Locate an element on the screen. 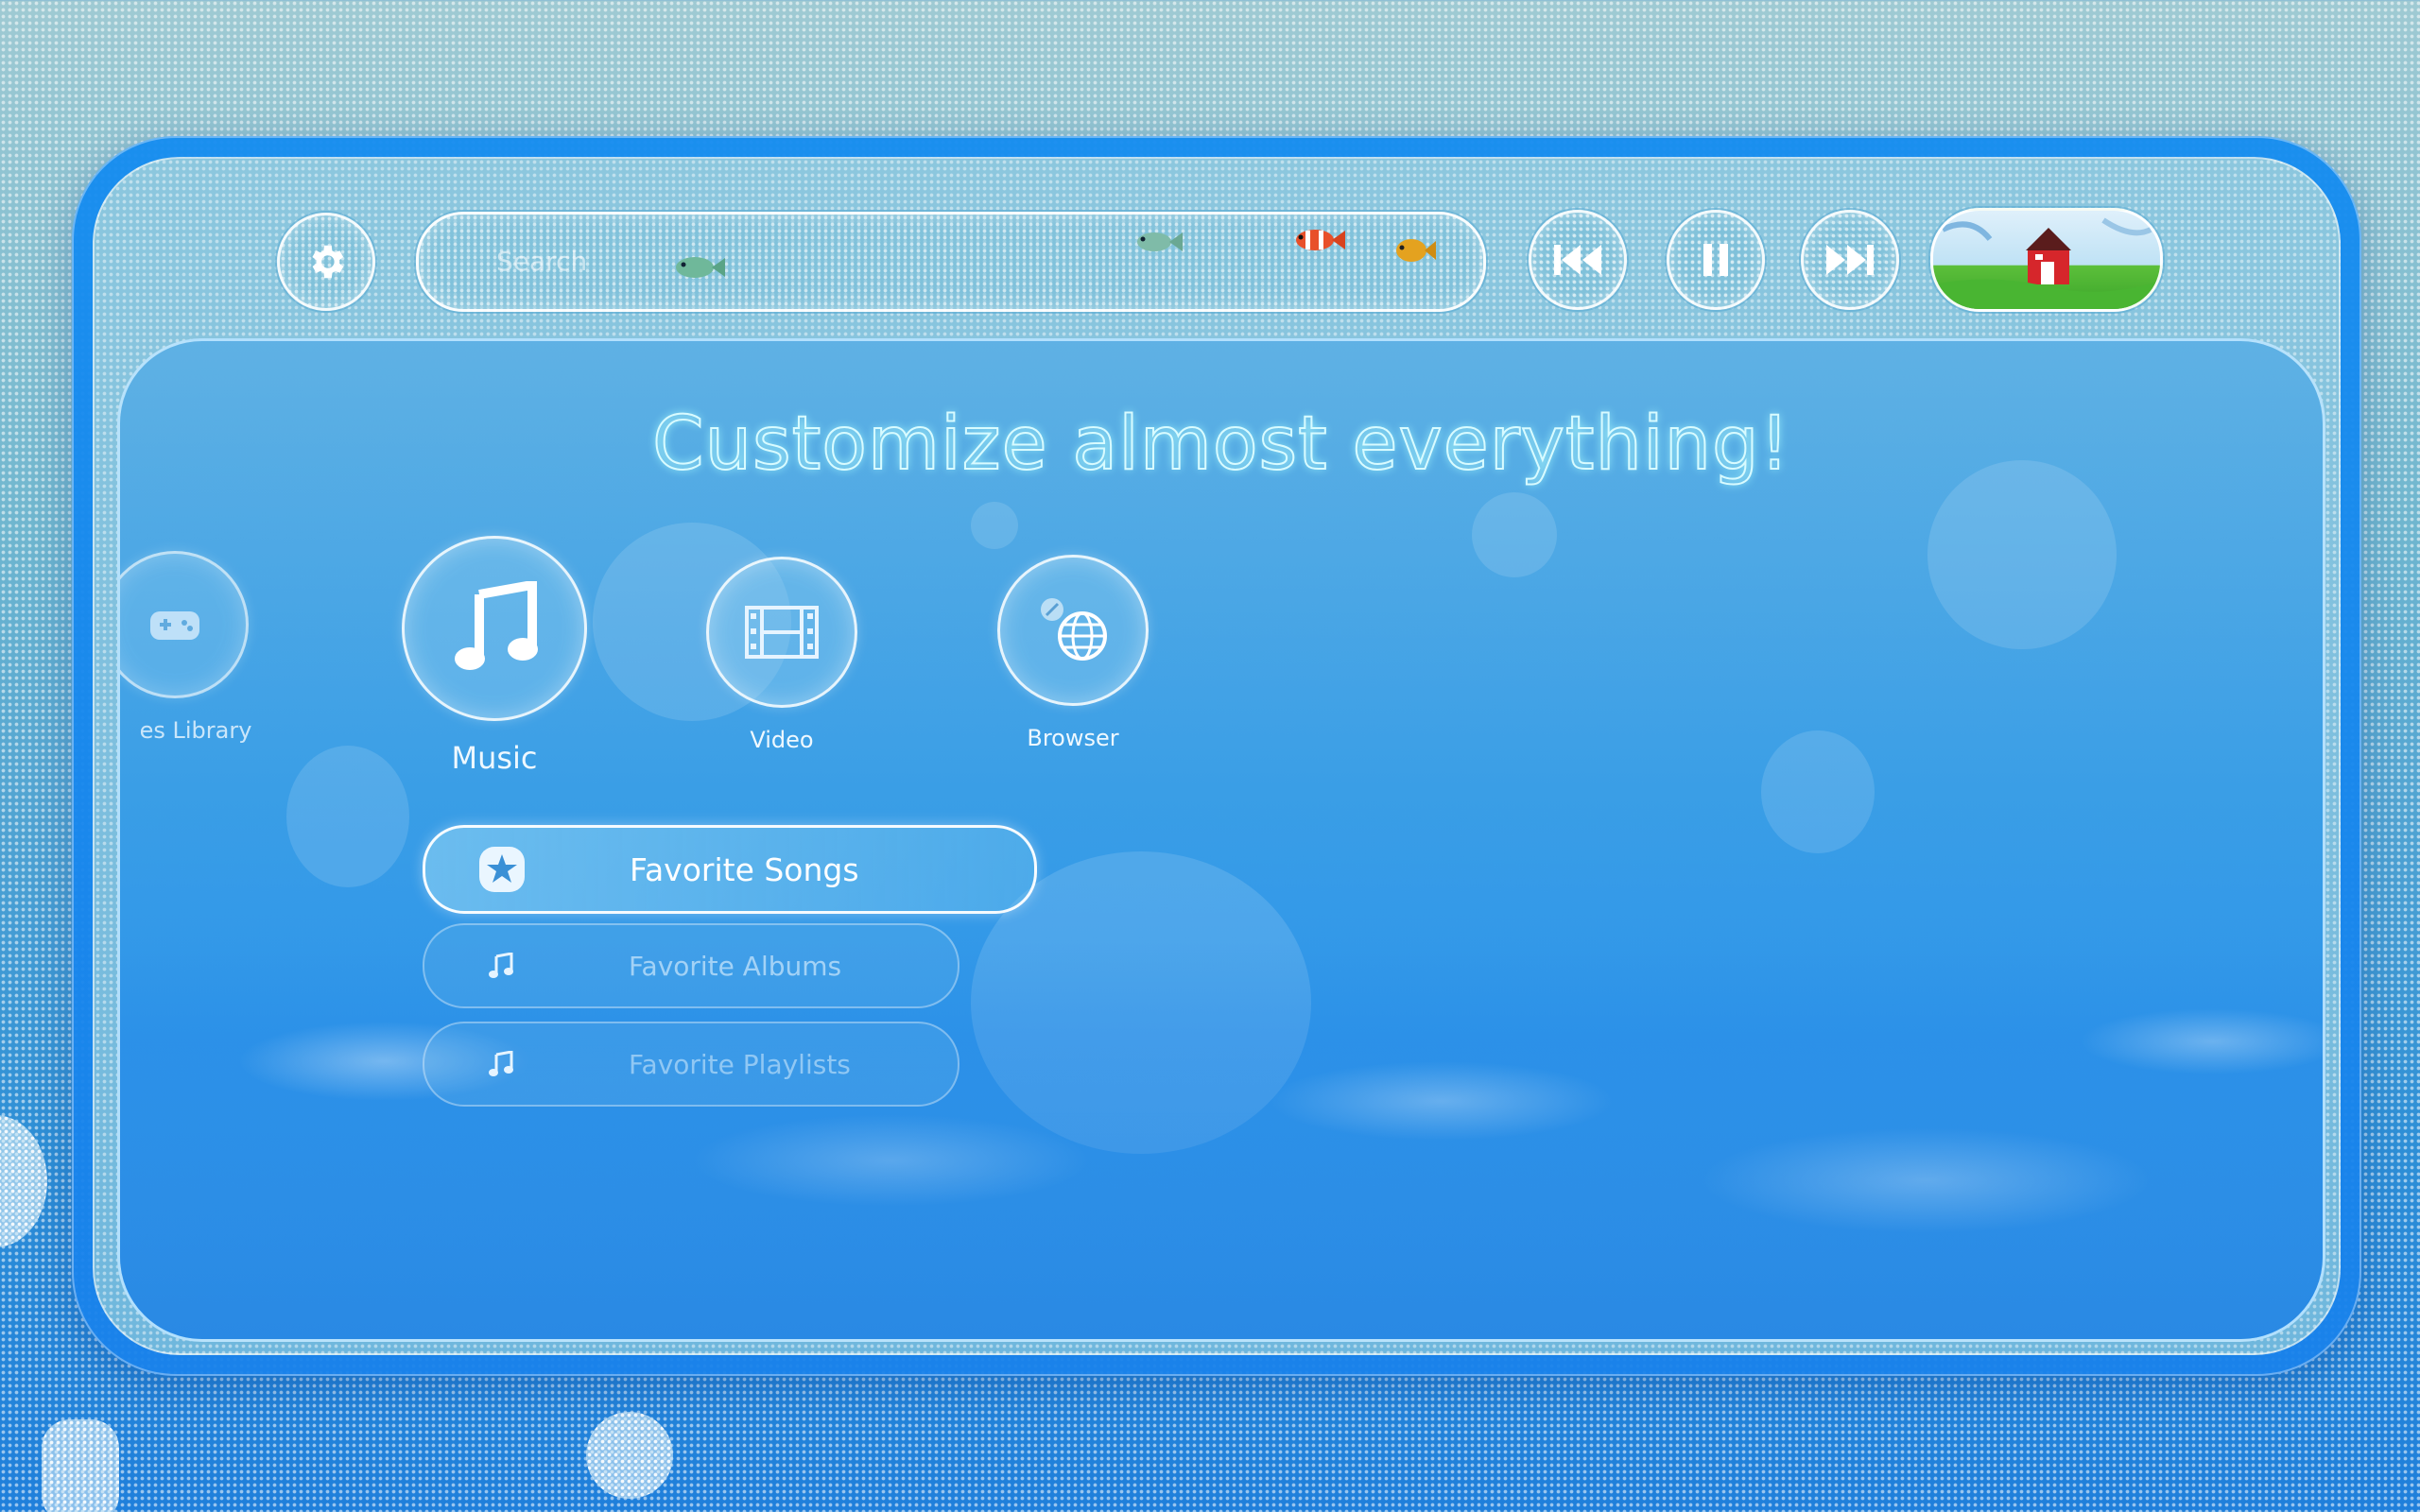 The image size is (2420, 1512). search-input is located at coordinates (921, 261).